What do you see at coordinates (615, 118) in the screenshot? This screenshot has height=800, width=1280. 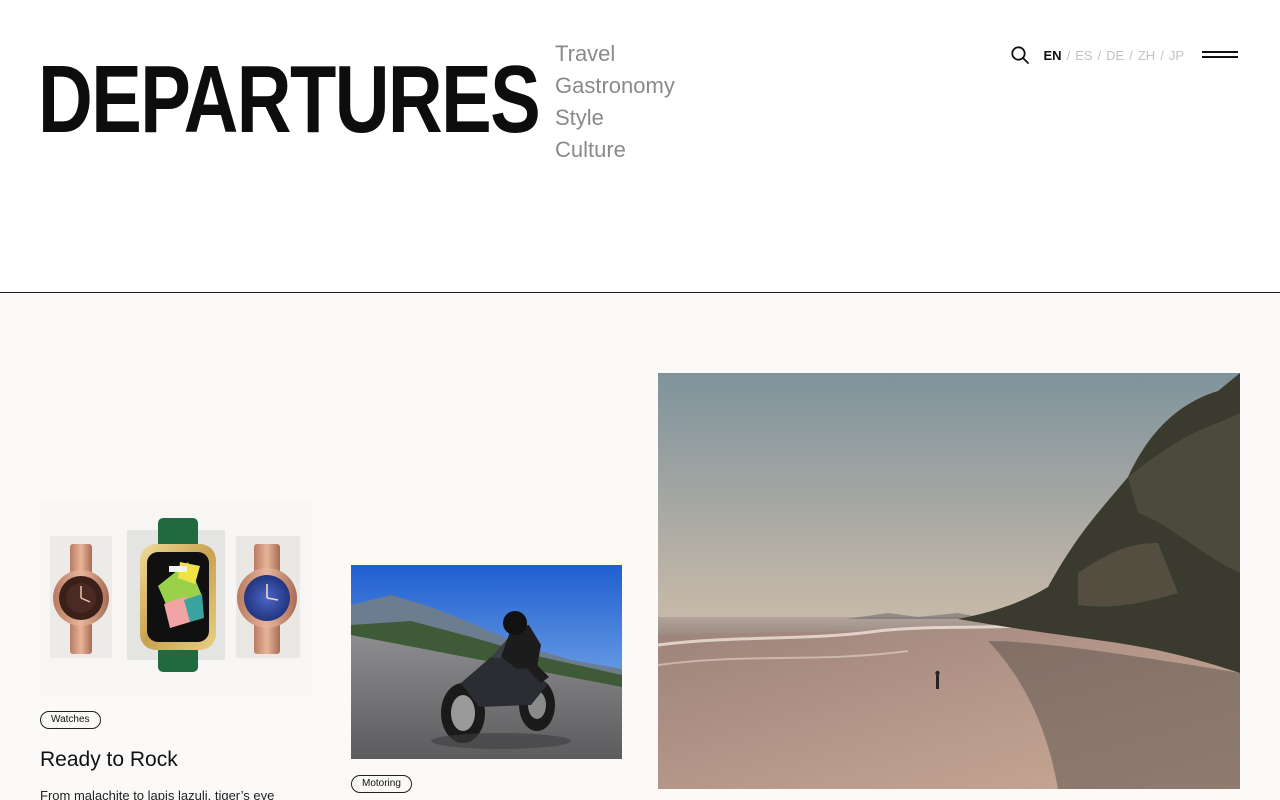 I see `nav-item-style: Style` at bounding box center [615, 118].